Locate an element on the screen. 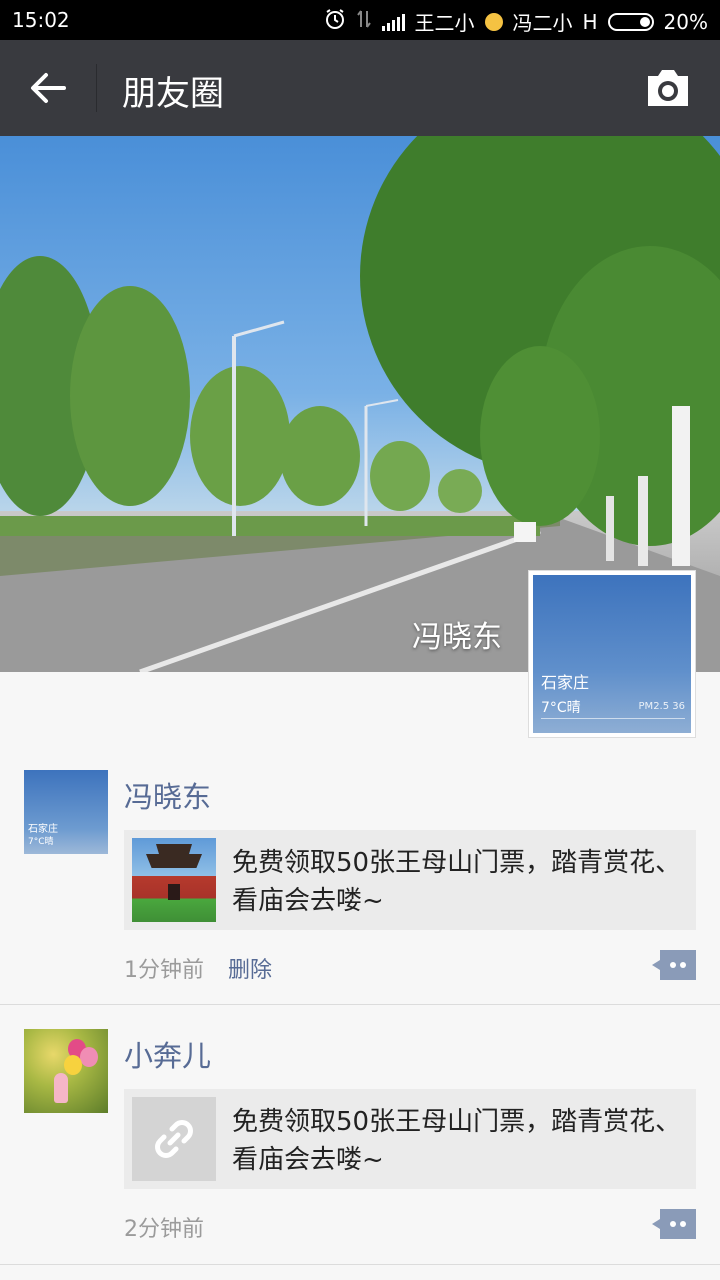  profile-avatar: 石家庄 7°C晴 PM2.5 36 is located at coordinates (612, 654).